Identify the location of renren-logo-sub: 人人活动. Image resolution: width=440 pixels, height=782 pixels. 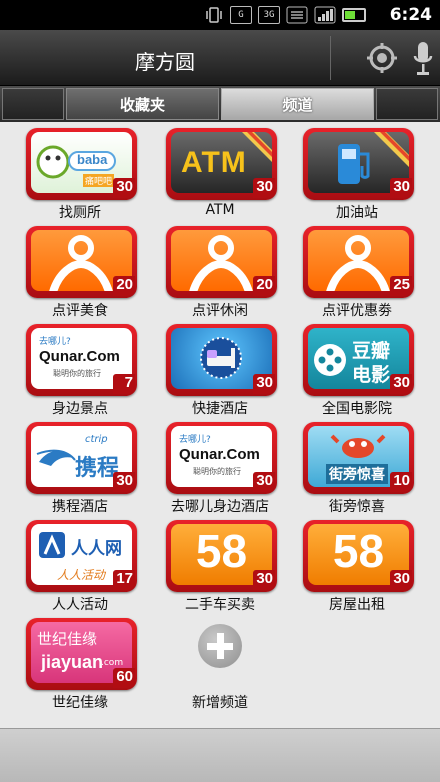
(81, 575).